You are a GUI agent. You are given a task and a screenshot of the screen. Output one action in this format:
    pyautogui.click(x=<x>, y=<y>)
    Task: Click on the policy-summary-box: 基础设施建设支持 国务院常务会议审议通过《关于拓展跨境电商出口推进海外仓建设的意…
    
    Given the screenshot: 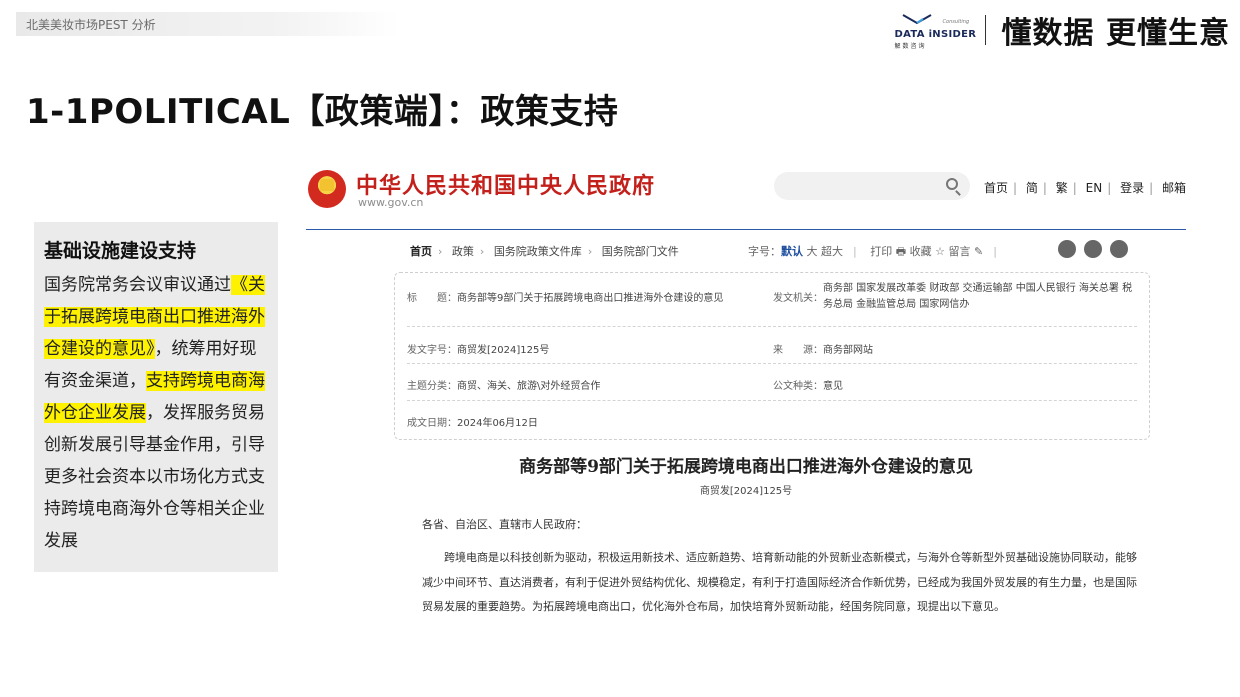 What is the action you would take?
    pyautogui.click(x=156, y=397)
    